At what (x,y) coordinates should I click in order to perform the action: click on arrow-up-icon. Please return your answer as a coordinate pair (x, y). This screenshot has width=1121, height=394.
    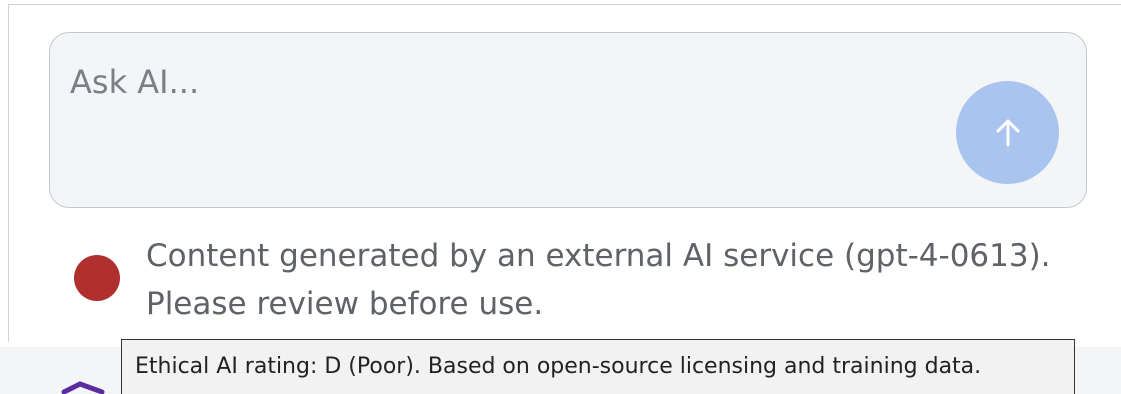
    Looking at the image, I should click on (1007, 132).